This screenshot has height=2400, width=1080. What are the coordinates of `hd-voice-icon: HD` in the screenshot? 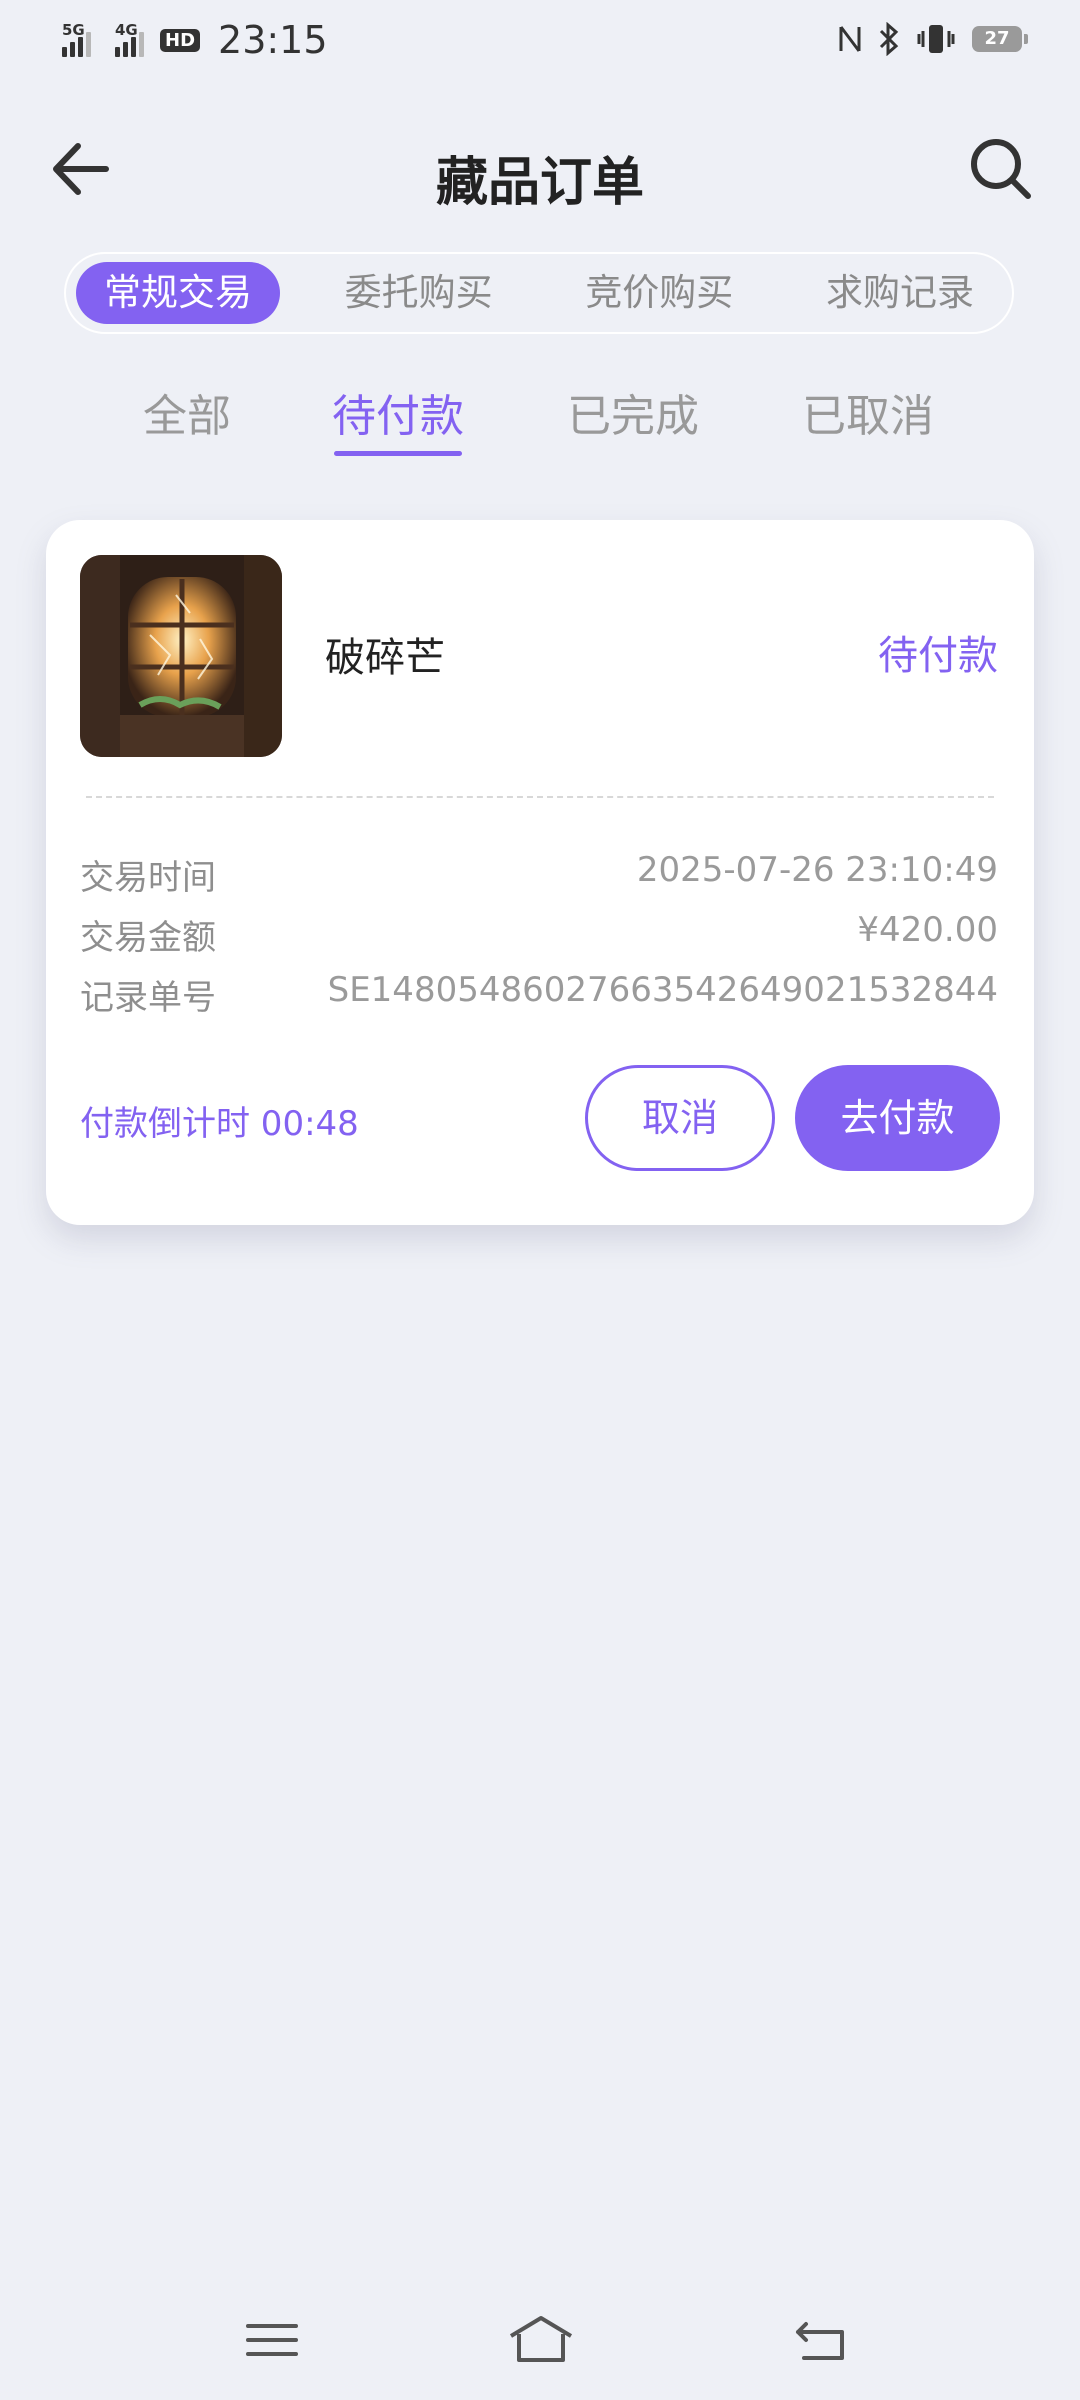 It's located at (180, 40).